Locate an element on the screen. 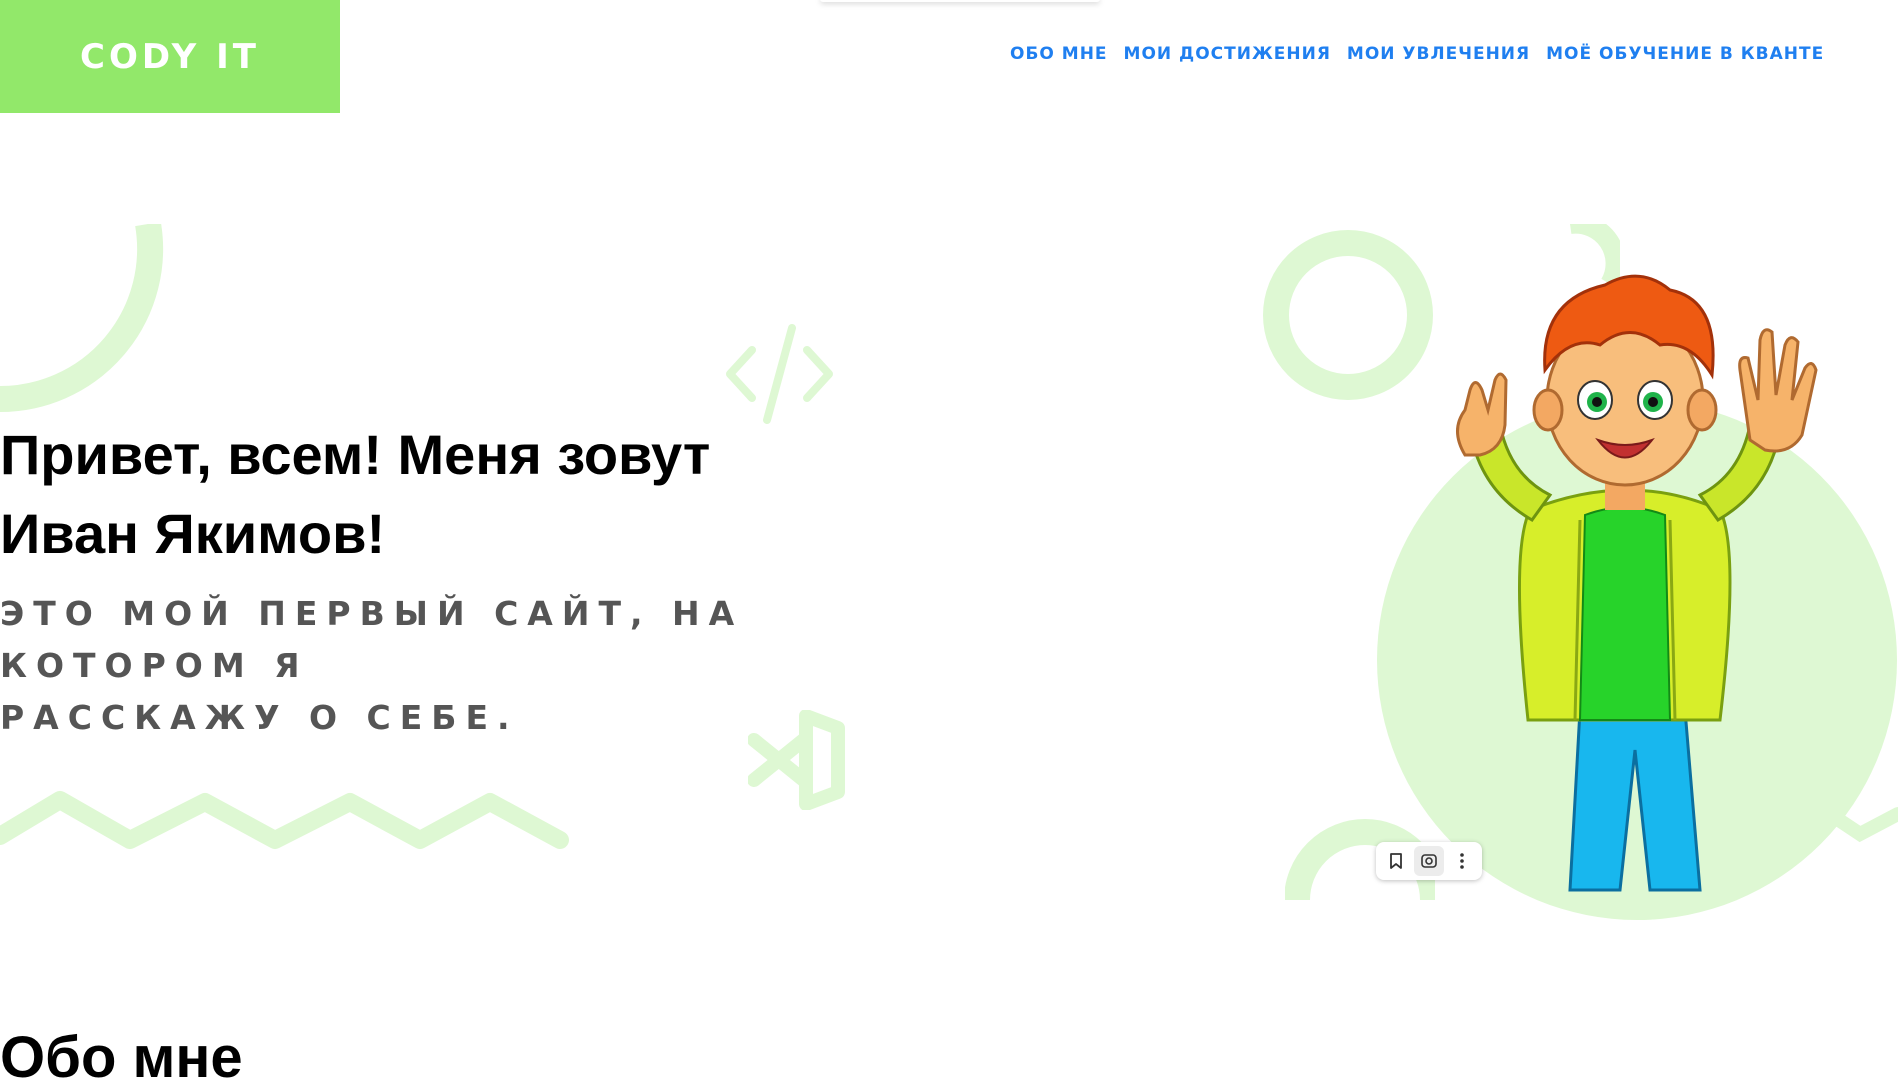 The height and width of the screenshot is (1080, 1898). about-section-title: Обо мне is located at coordinates (121, 1052).